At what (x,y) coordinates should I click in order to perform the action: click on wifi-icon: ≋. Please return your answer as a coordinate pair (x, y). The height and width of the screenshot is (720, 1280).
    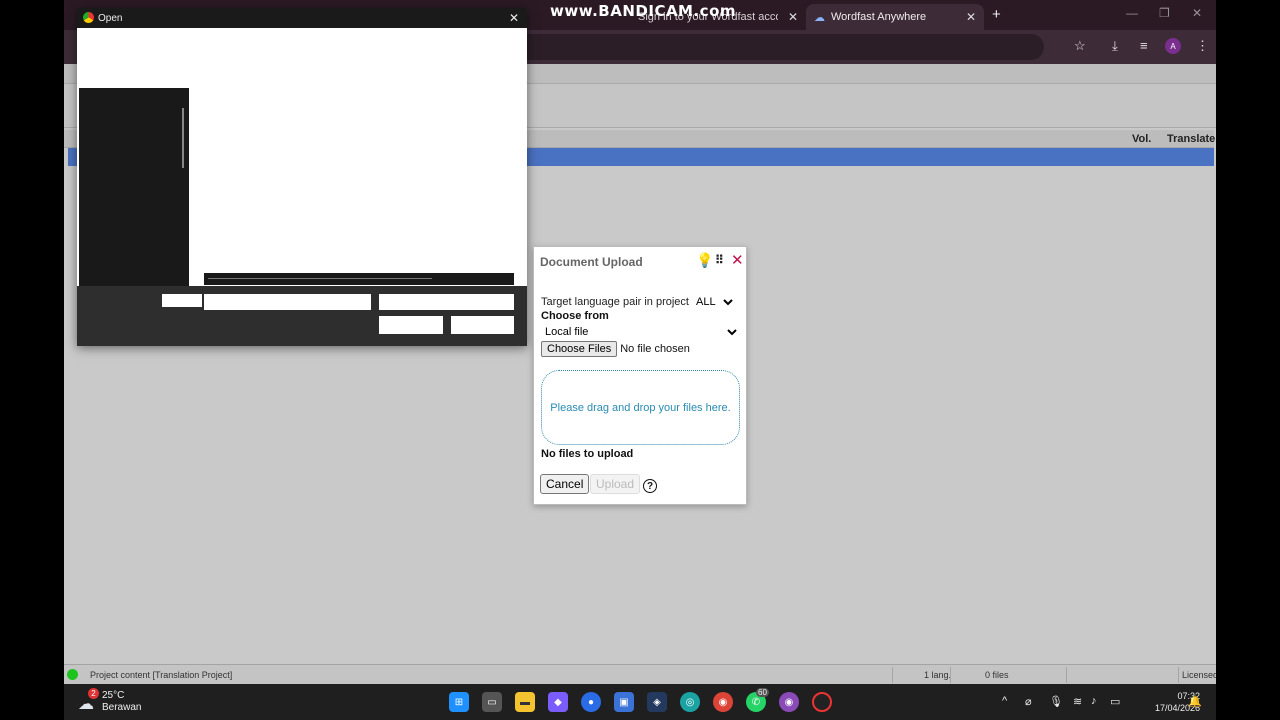
    Looking at the image, I should click on (1077, 701).